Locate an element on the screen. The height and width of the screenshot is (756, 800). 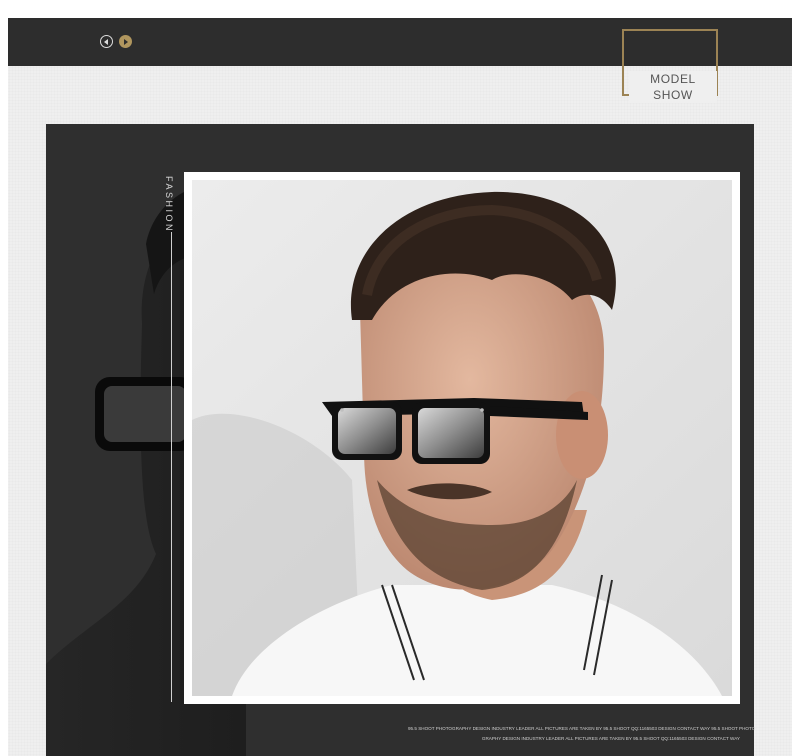
chevron-right-icon is located at coordinates (126, 41).